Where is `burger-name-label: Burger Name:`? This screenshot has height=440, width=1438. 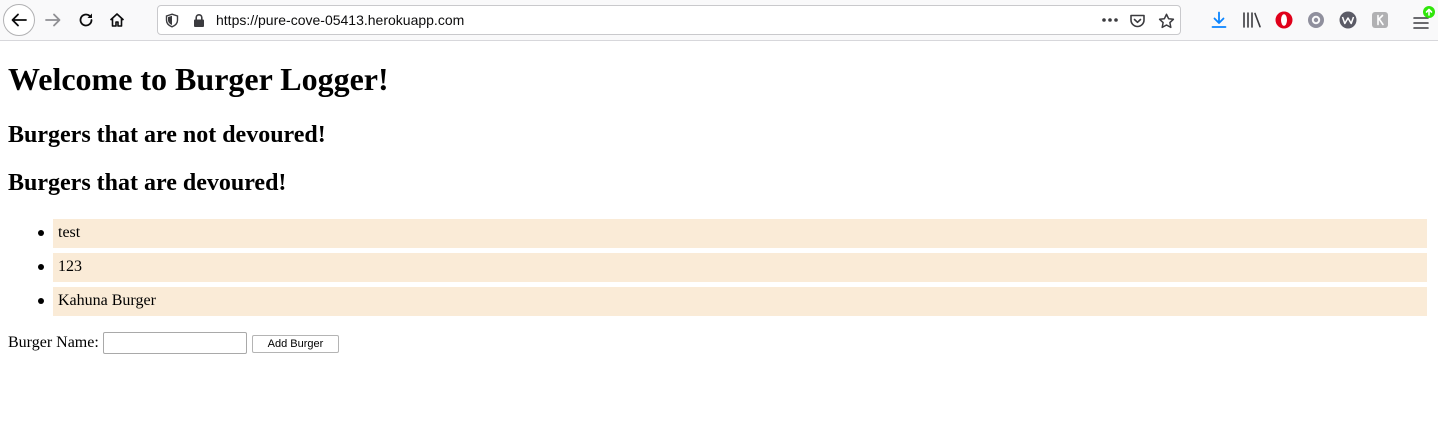
burger-name-label: Burger Name: is located at coordinates (53, 342).